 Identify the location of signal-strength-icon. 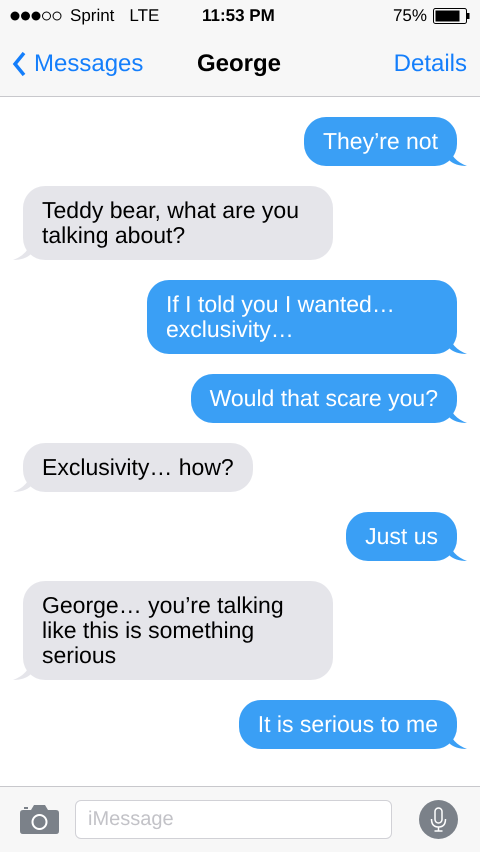
(36, 16).